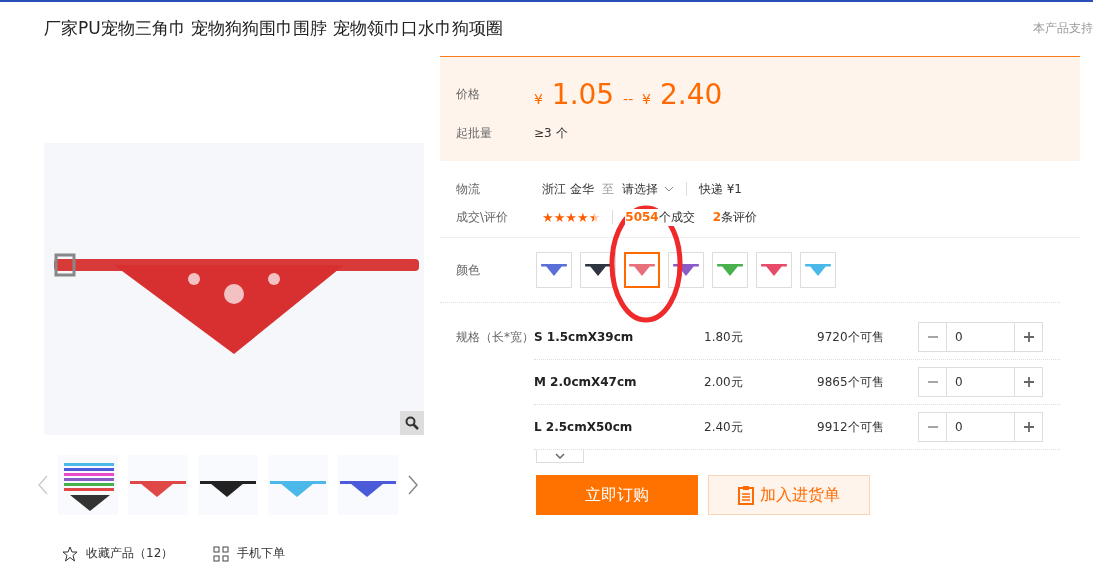 Image resolution: width=1093 pixels, height=568 pixels. What do you see at coordinates (724, 337) in the screenshot?
I see `size-price: 1.80元` at bounding box center [724, 337].